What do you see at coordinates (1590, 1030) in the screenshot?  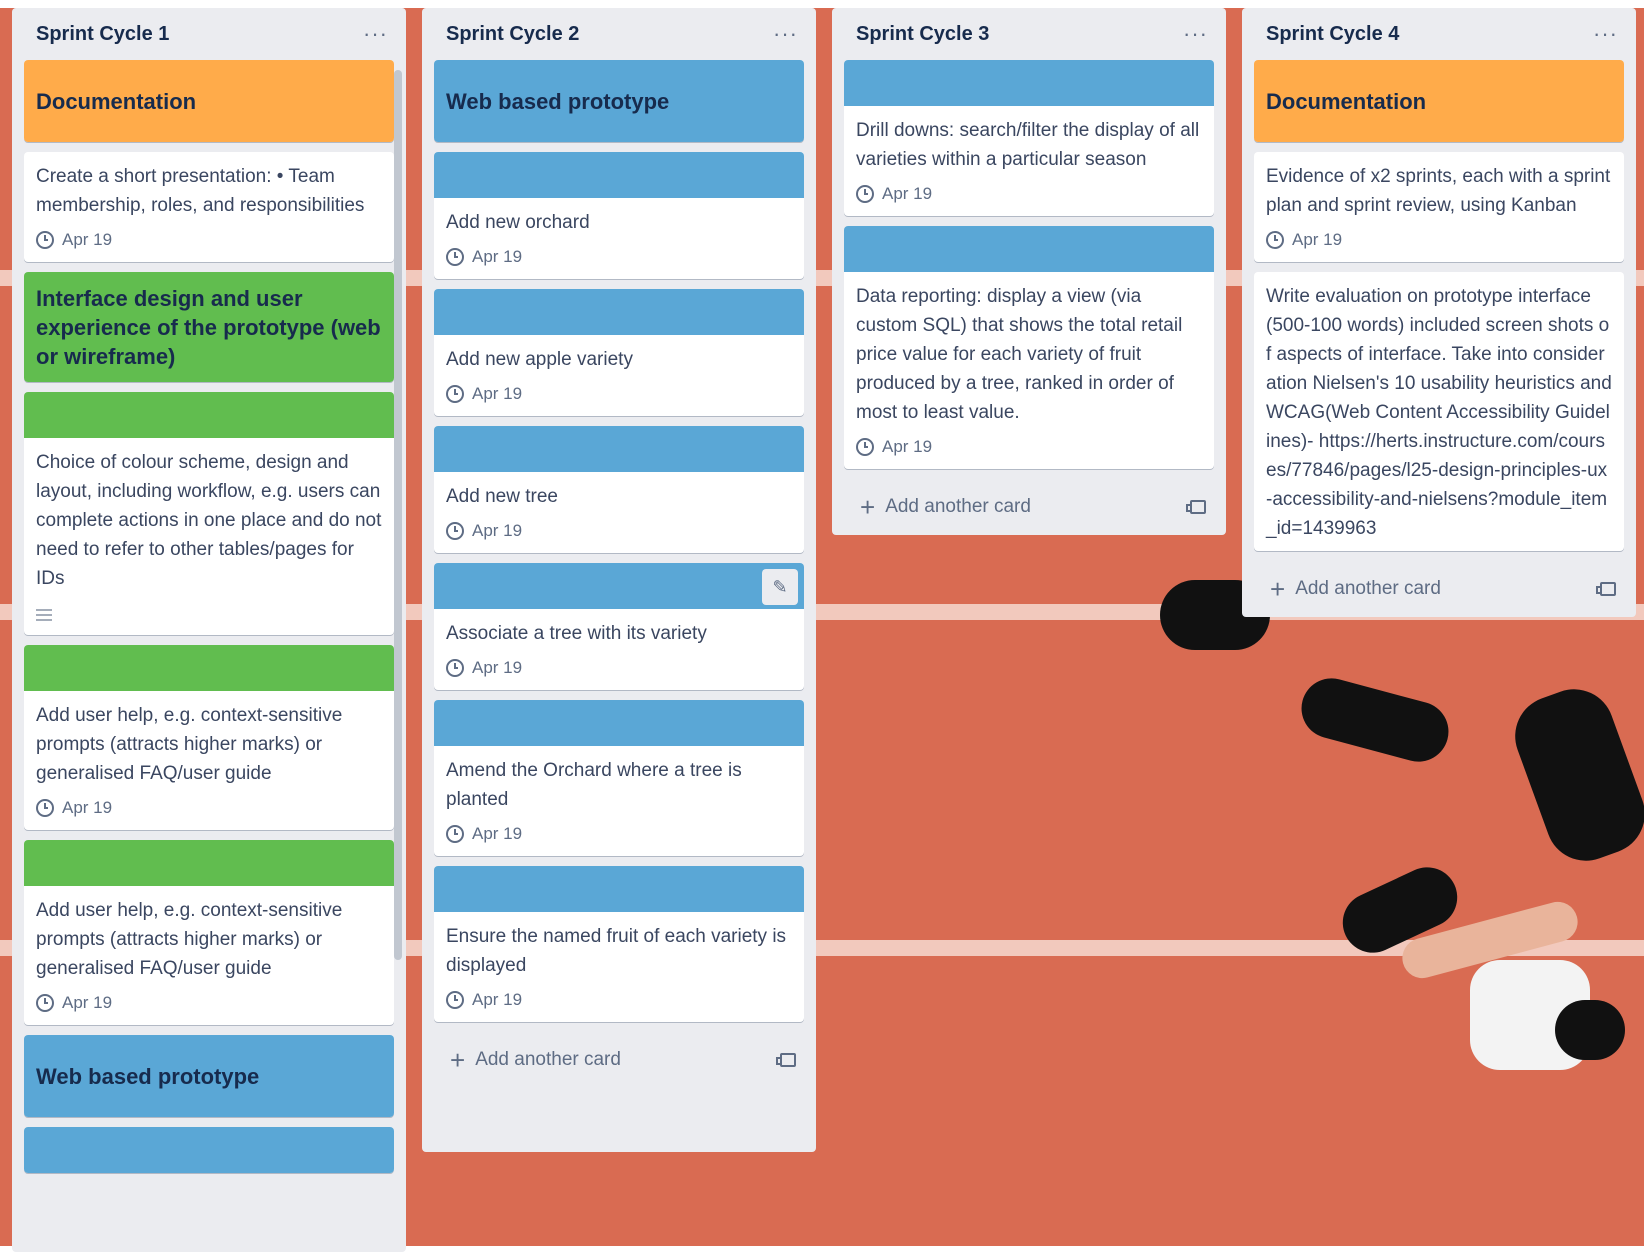 I see `runner-head` at bounding box center [1590, 1030].